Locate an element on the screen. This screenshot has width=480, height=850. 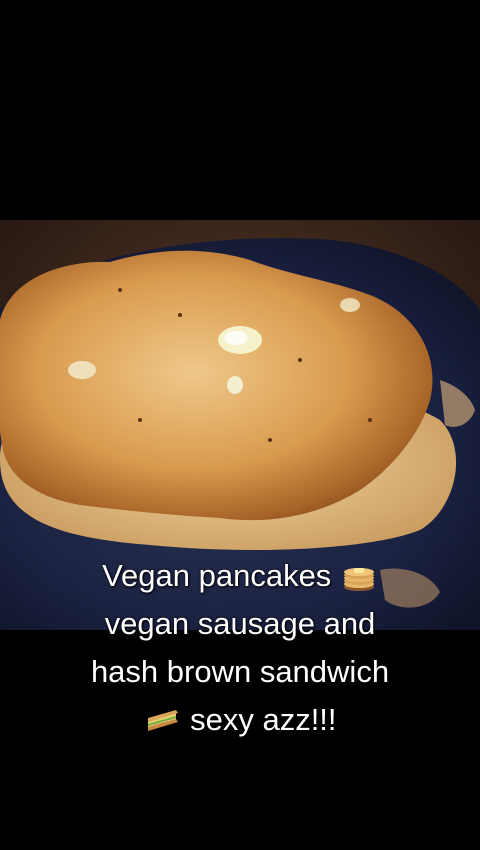
caption-line-2: vegan sausage and is located at coordinates (240, 623).